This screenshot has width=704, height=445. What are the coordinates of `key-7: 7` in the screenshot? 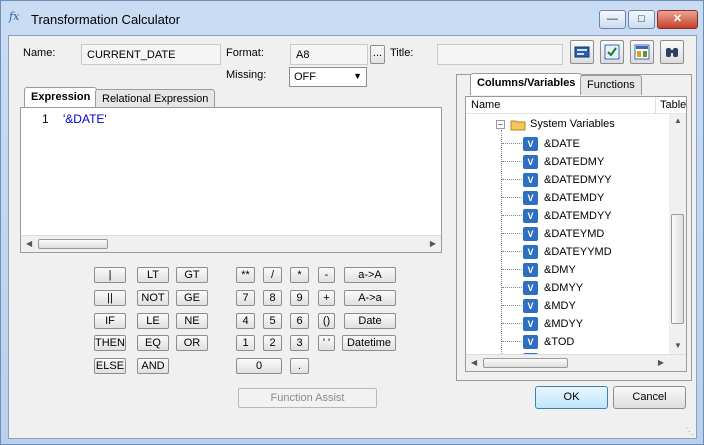 It's located at (245, 298).